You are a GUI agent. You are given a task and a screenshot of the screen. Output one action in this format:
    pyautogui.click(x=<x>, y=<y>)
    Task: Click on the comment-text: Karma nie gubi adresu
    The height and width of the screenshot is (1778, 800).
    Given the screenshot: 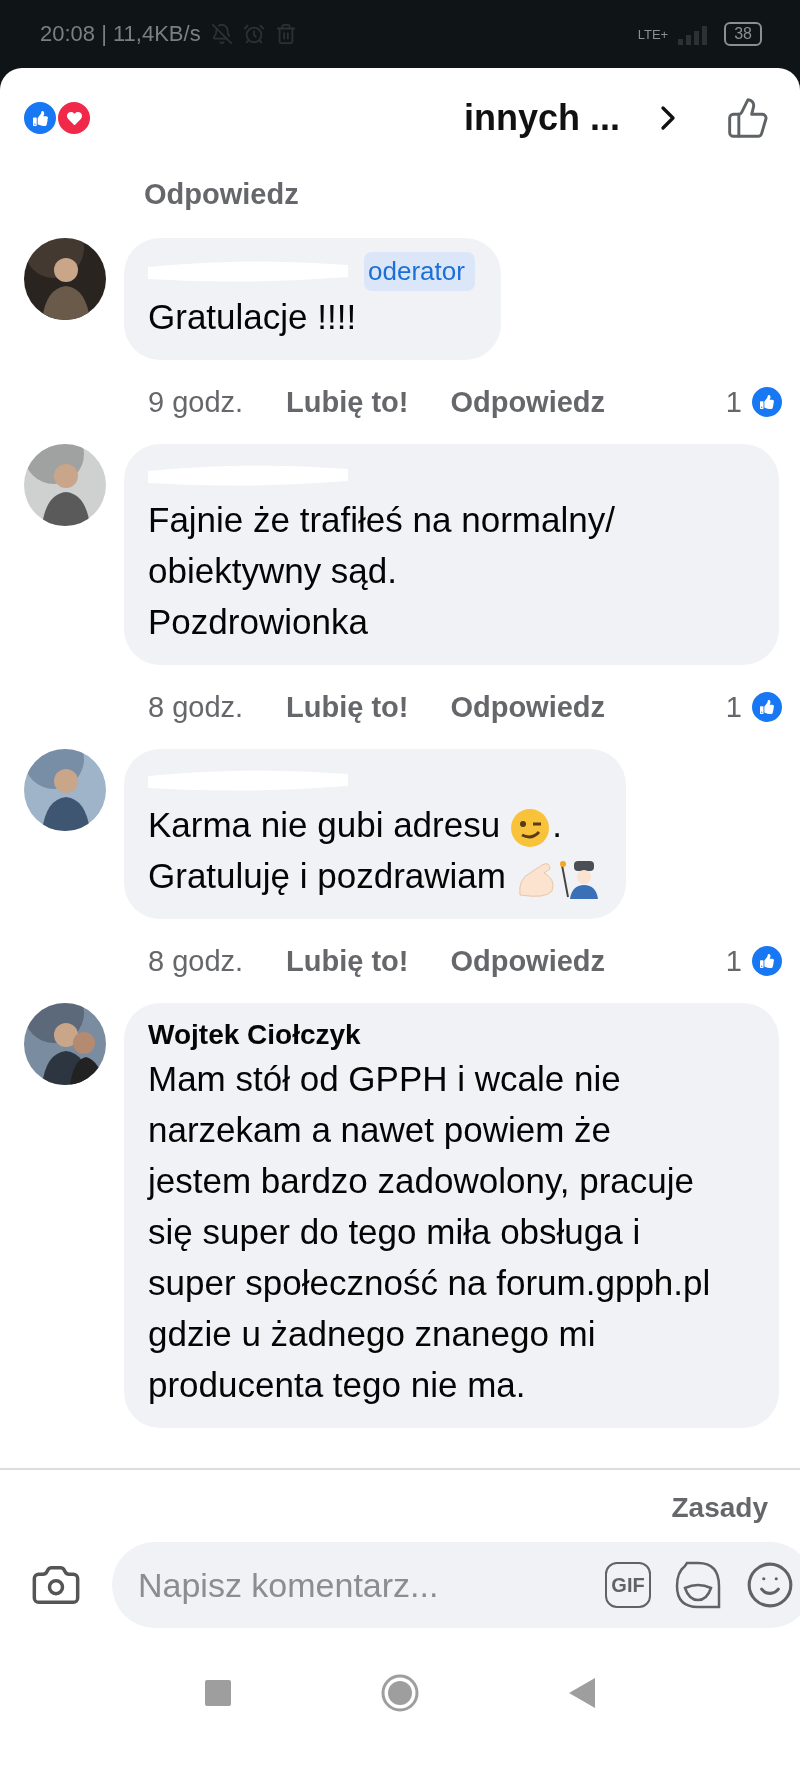 What is the action you would take?
    pyautogui.click(x=324, y=824)
    